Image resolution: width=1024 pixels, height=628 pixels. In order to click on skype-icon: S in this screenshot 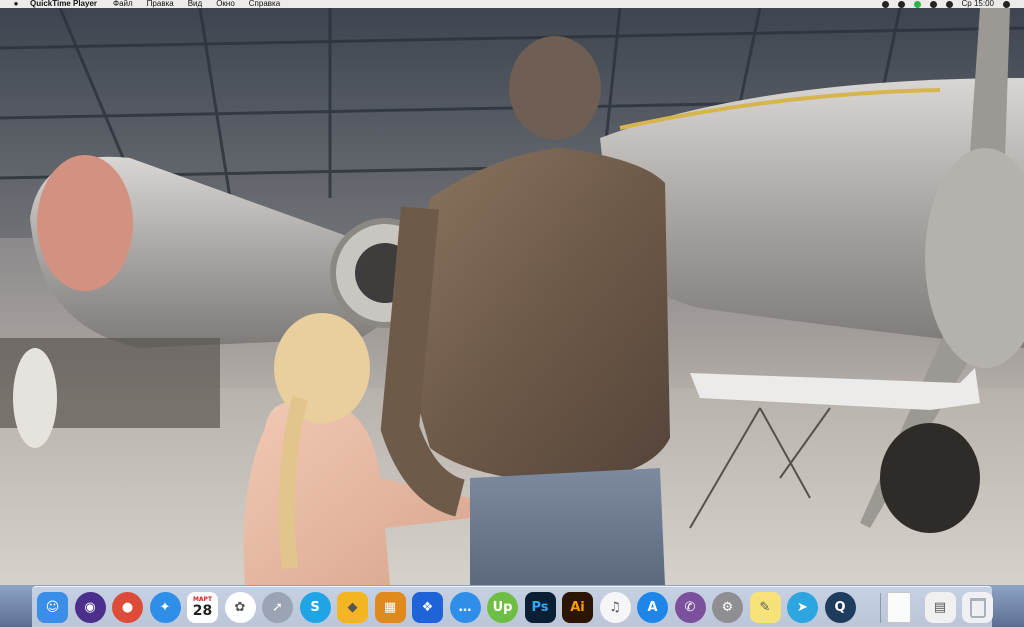, I will do `click(315, 607)`.